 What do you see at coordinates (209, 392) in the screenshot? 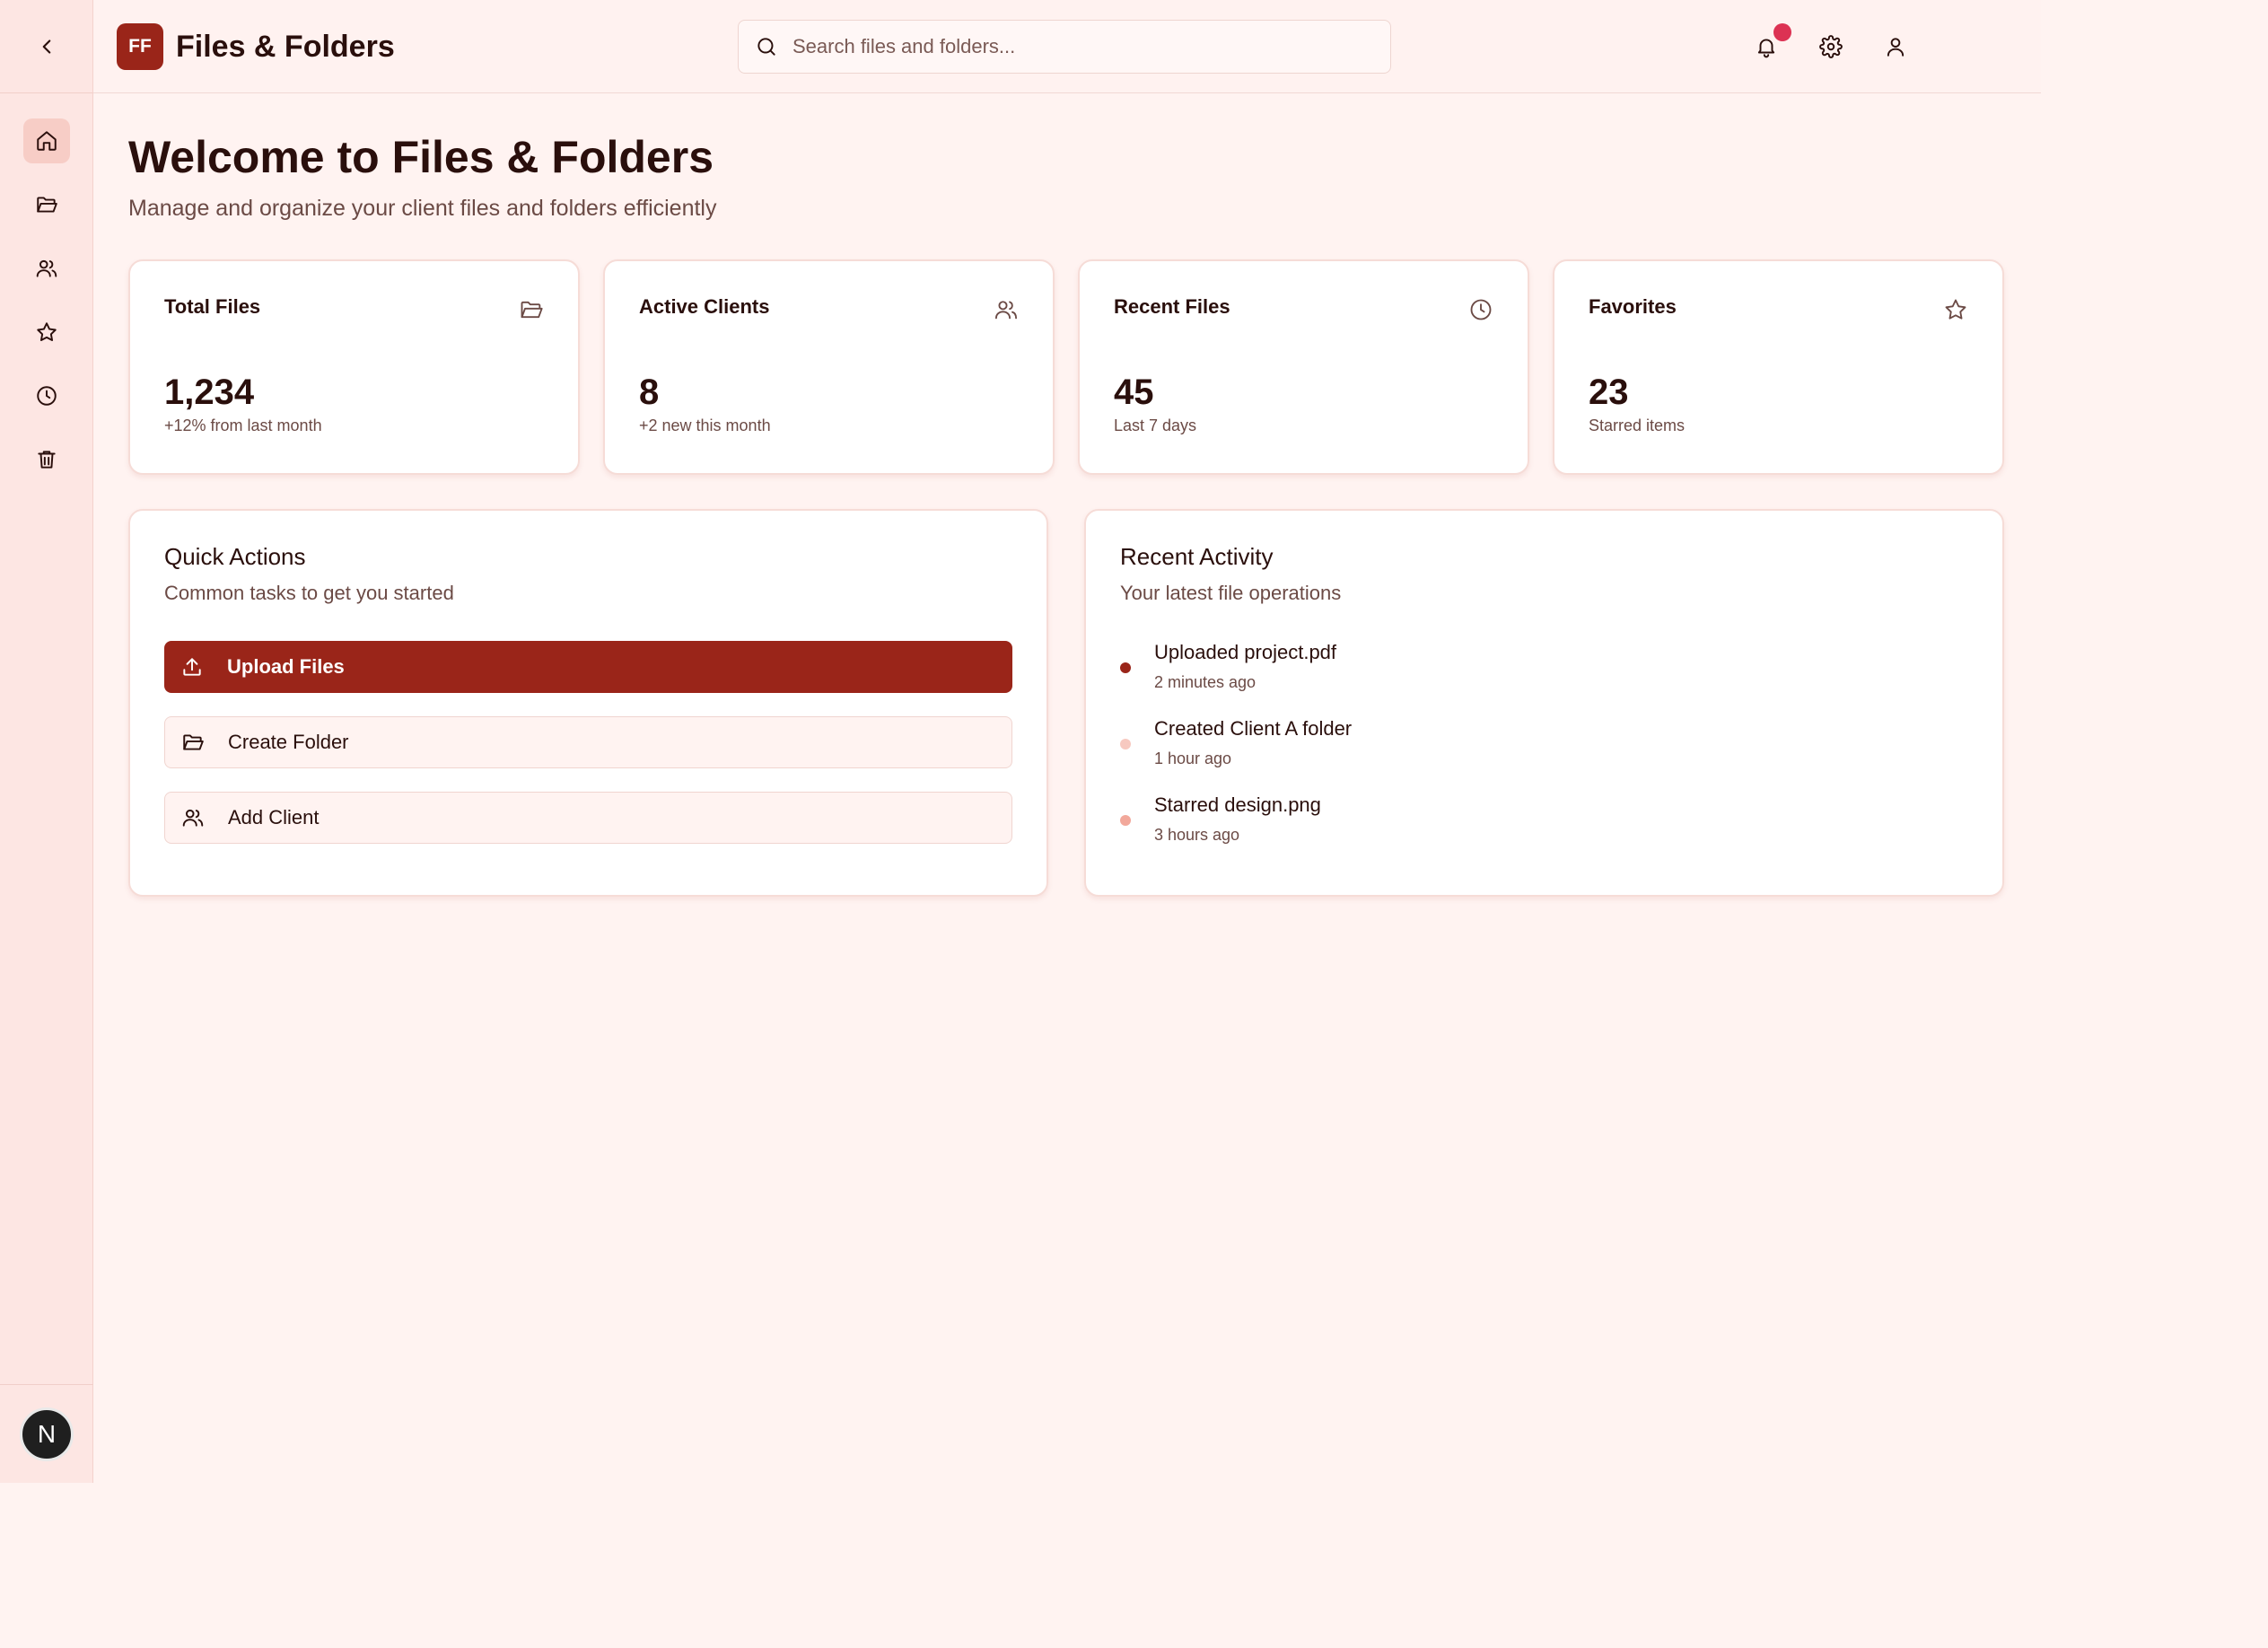
I see `stat-value: 1,234` at bounding box center [209, 392].